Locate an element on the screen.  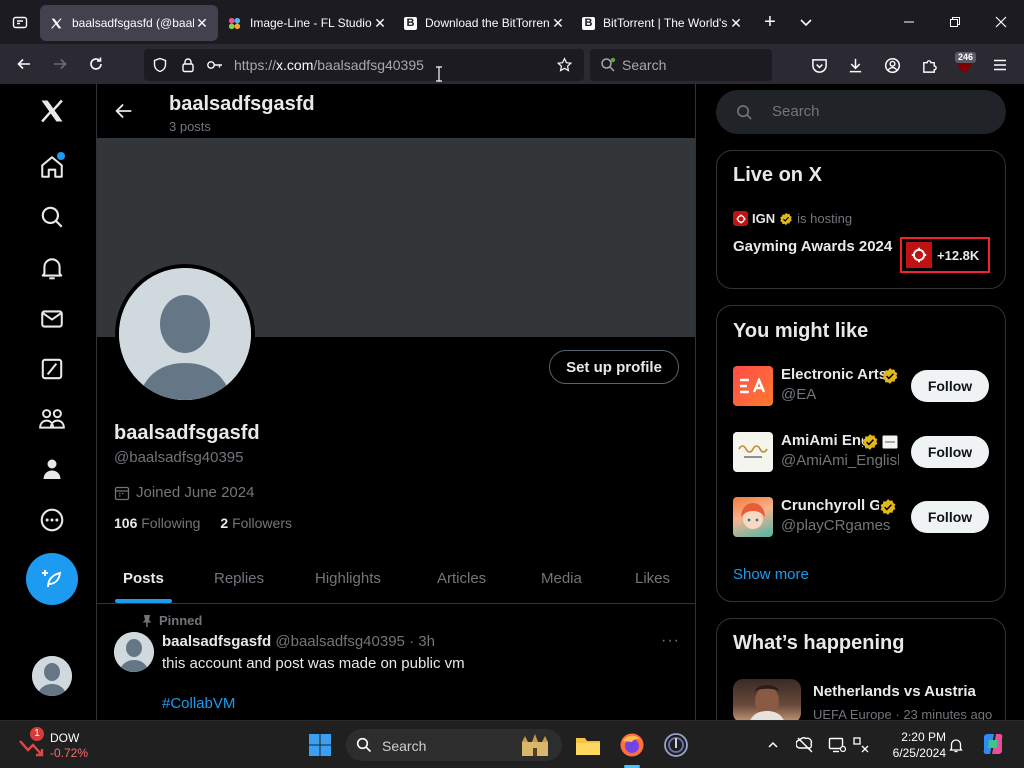
account-icon is located at coordinates (892, 65).